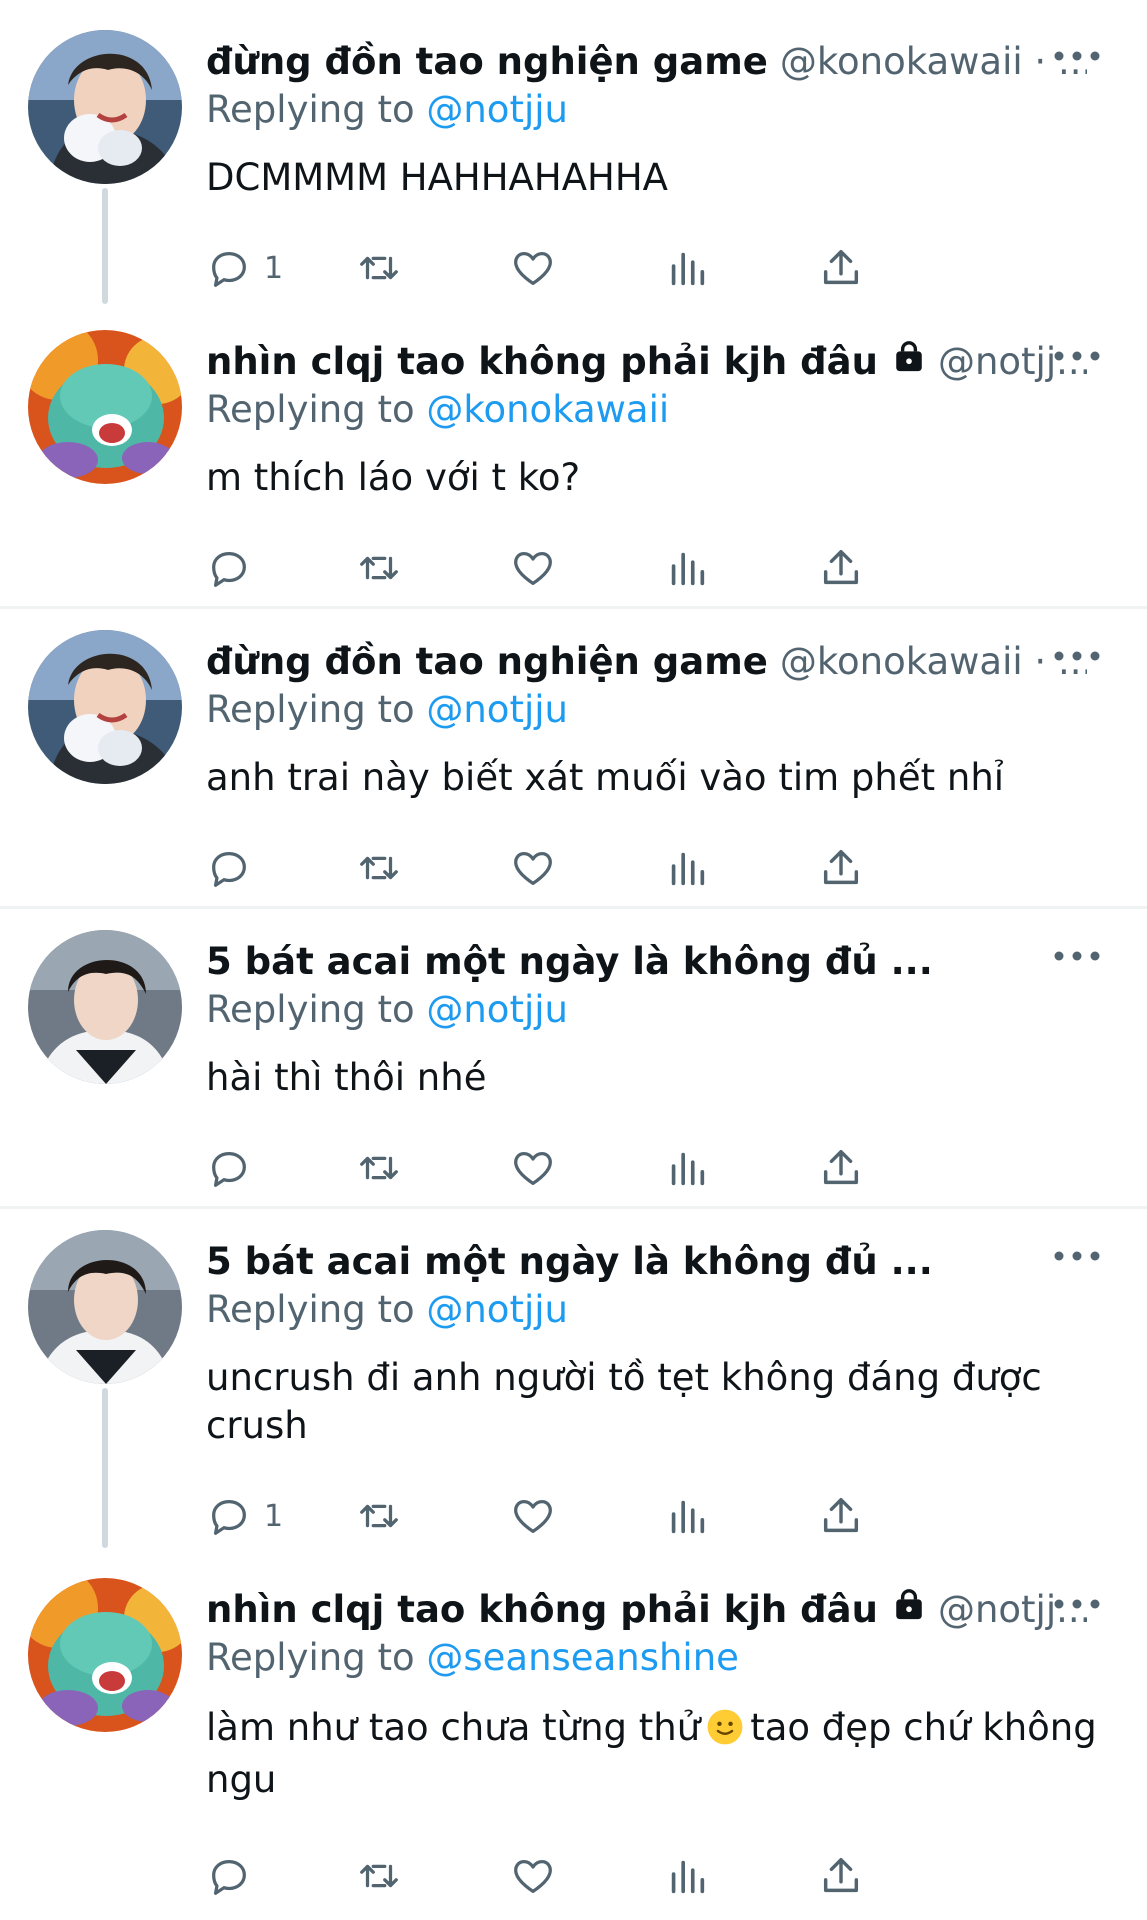 The image size is (1147, 1920). Describe the element at coordinates (573, 907) in the screenshot. I see `tweet-divider` at that location.